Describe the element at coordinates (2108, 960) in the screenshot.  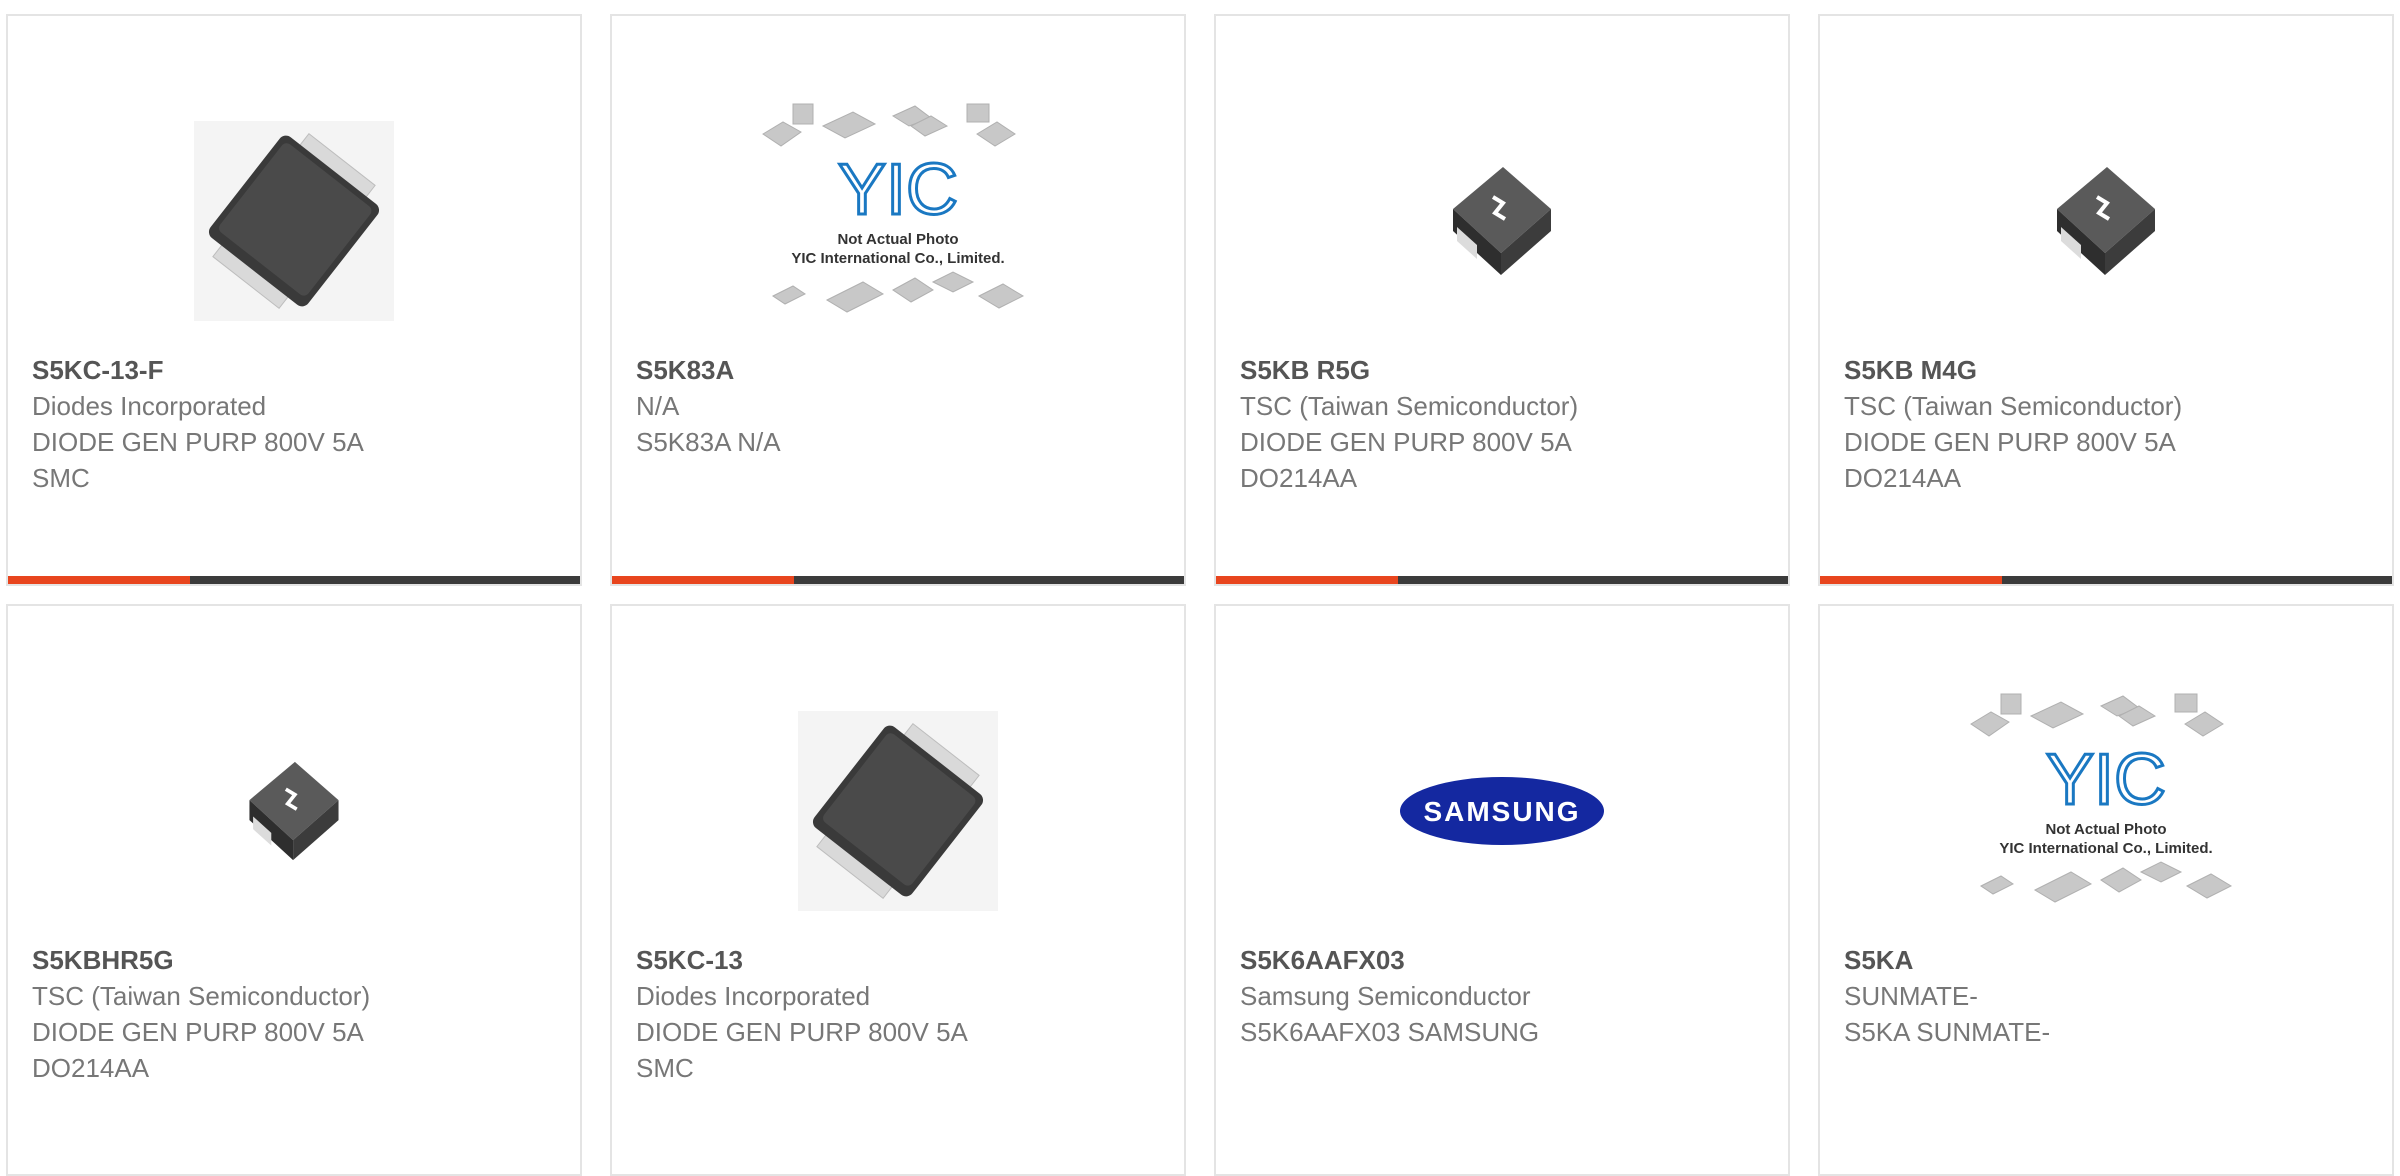
I see `part-number: S5KA` at that location.